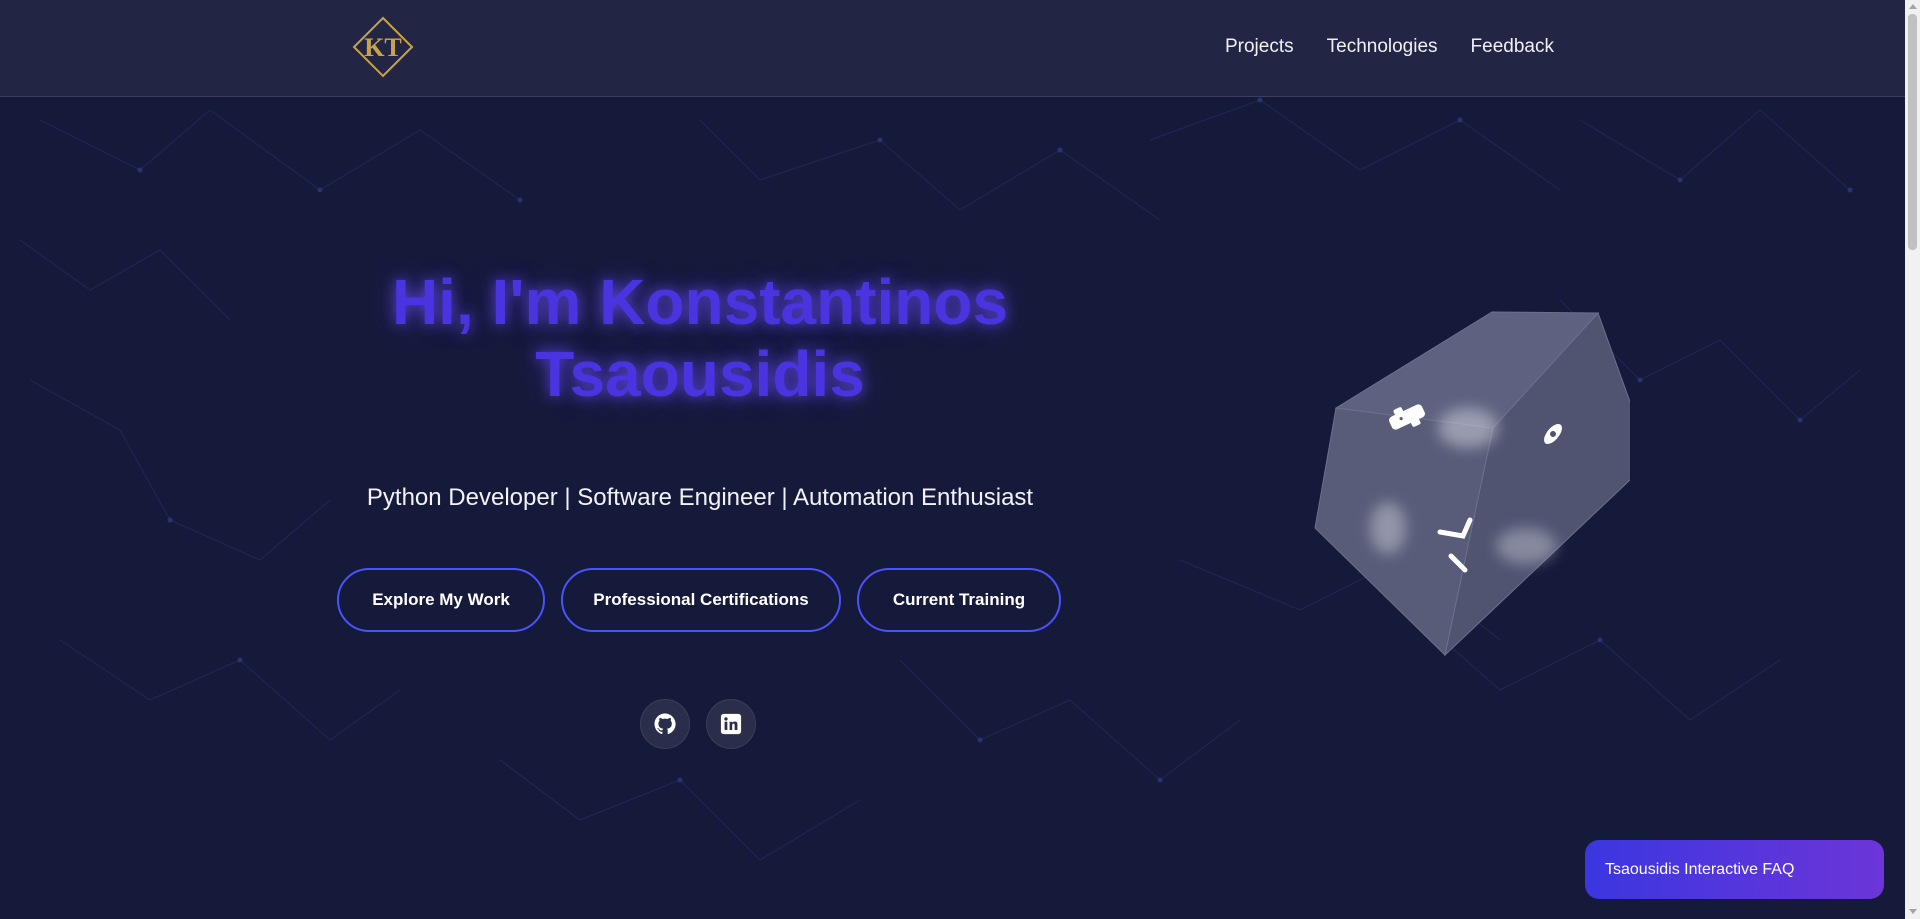 The width and height of the screenshot is (1920, 919). Describe the element at coordinates (1912, 459) in the screenshot. I see `page-scrollbar` at that location.